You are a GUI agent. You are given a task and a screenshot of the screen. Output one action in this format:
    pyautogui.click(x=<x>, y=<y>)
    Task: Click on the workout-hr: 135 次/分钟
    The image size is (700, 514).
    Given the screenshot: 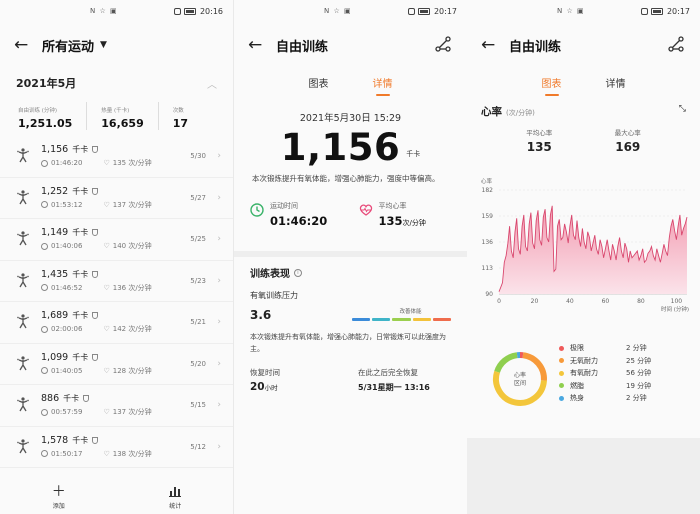 What is the action you would take?
    pyautogui.click(x=132, y=163)
    